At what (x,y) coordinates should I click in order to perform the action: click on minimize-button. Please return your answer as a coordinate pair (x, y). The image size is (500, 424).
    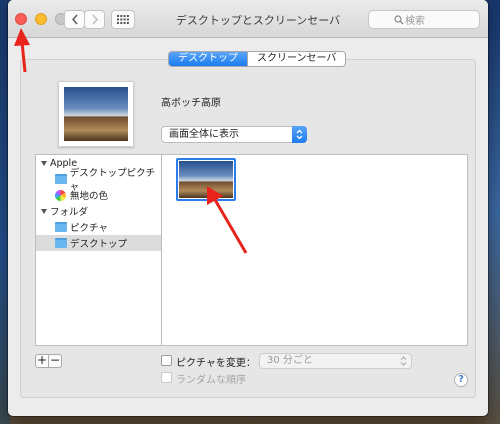
    Looking at the image, I should click on (41, 19).